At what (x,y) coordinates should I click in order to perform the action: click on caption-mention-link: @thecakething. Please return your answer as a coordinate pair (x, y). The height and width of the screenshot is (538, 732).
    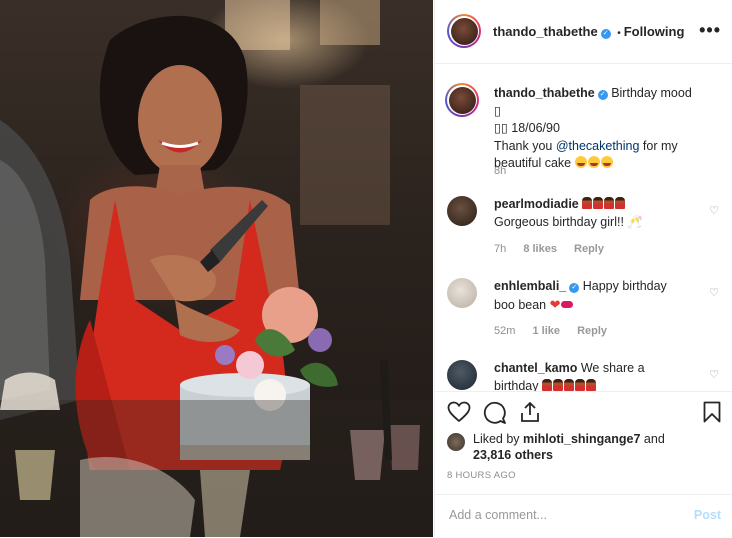
    Looking at the image, I should click on (598, 146).